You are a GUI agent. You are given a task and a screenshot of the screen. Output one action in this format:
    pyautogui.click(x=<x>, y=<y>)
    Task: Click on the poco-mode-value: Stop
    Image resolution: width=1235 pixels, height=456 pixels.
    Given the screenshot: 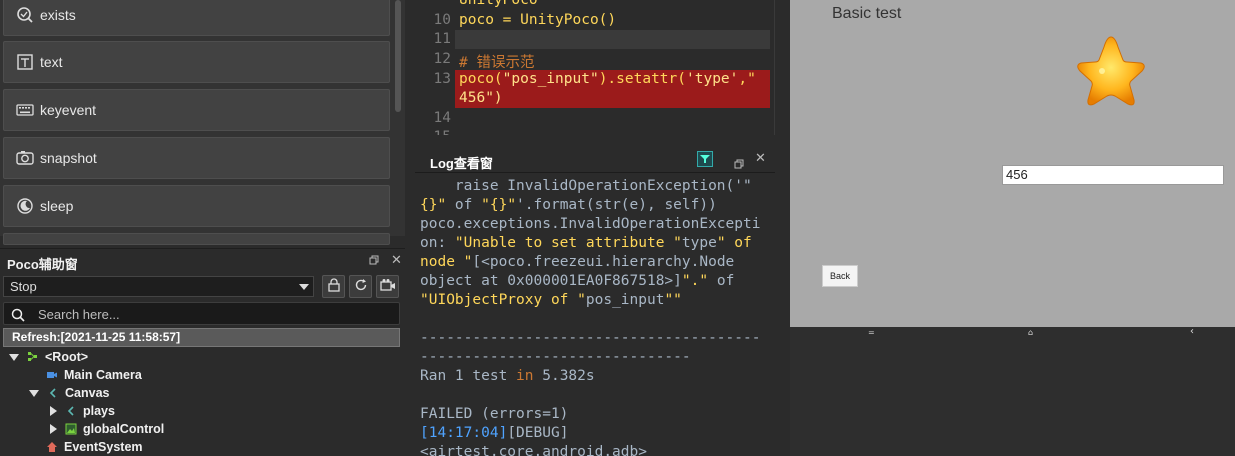 What is the action you would take?
    pyautogui.click(x=23, y=286)
    